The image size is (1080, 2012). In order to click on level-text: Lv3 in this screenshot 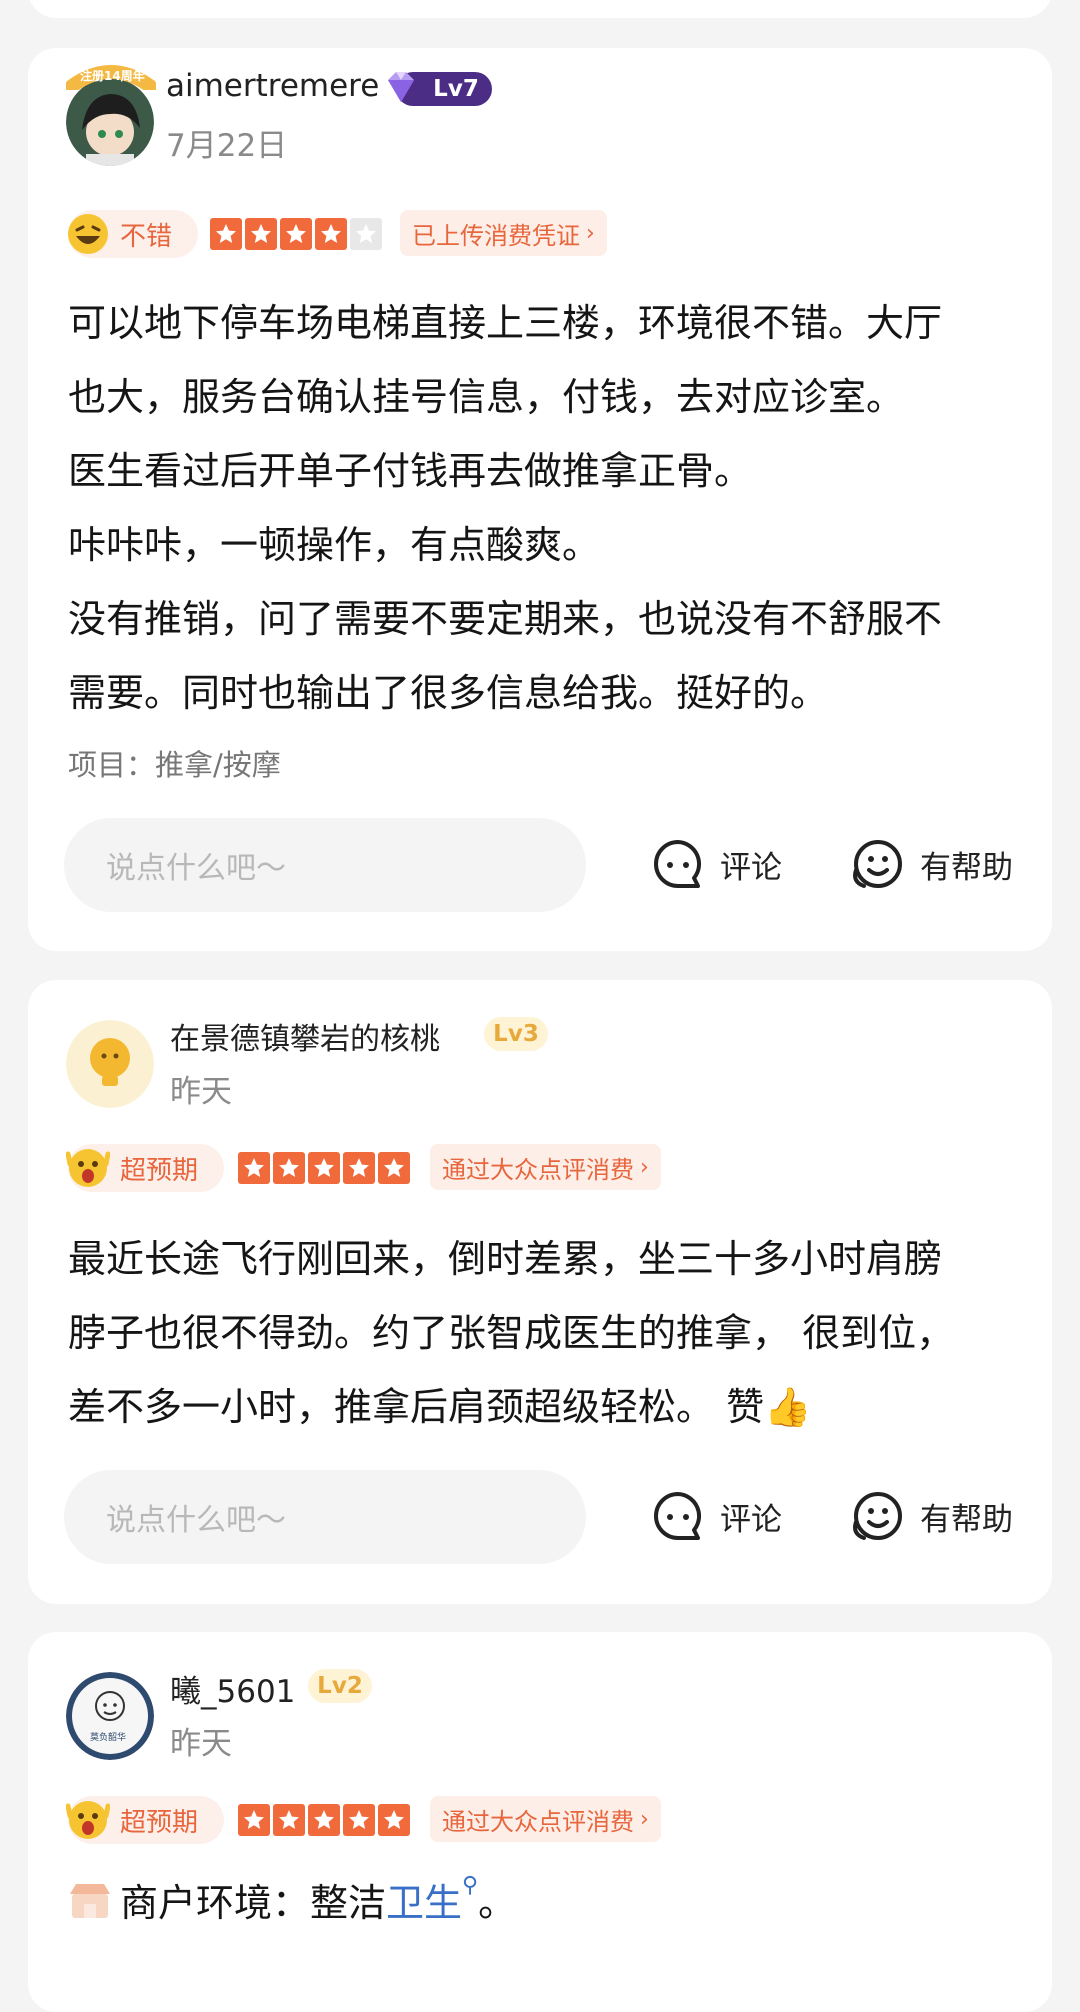, I will do `click(516, 1034)`.